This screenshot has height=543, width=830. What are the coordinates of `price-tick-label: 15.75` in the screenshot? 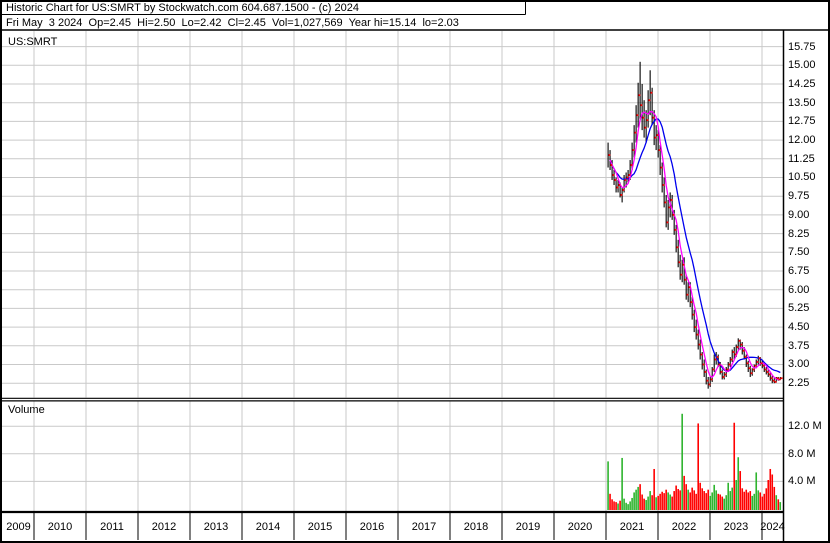 It's located at (802, 46).